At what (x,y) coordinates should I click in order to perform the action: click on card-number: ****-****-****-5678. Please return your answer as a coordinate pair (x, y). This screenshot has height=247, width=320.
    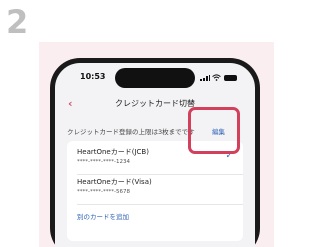
    Looking at the image, I should click on (103, 192).